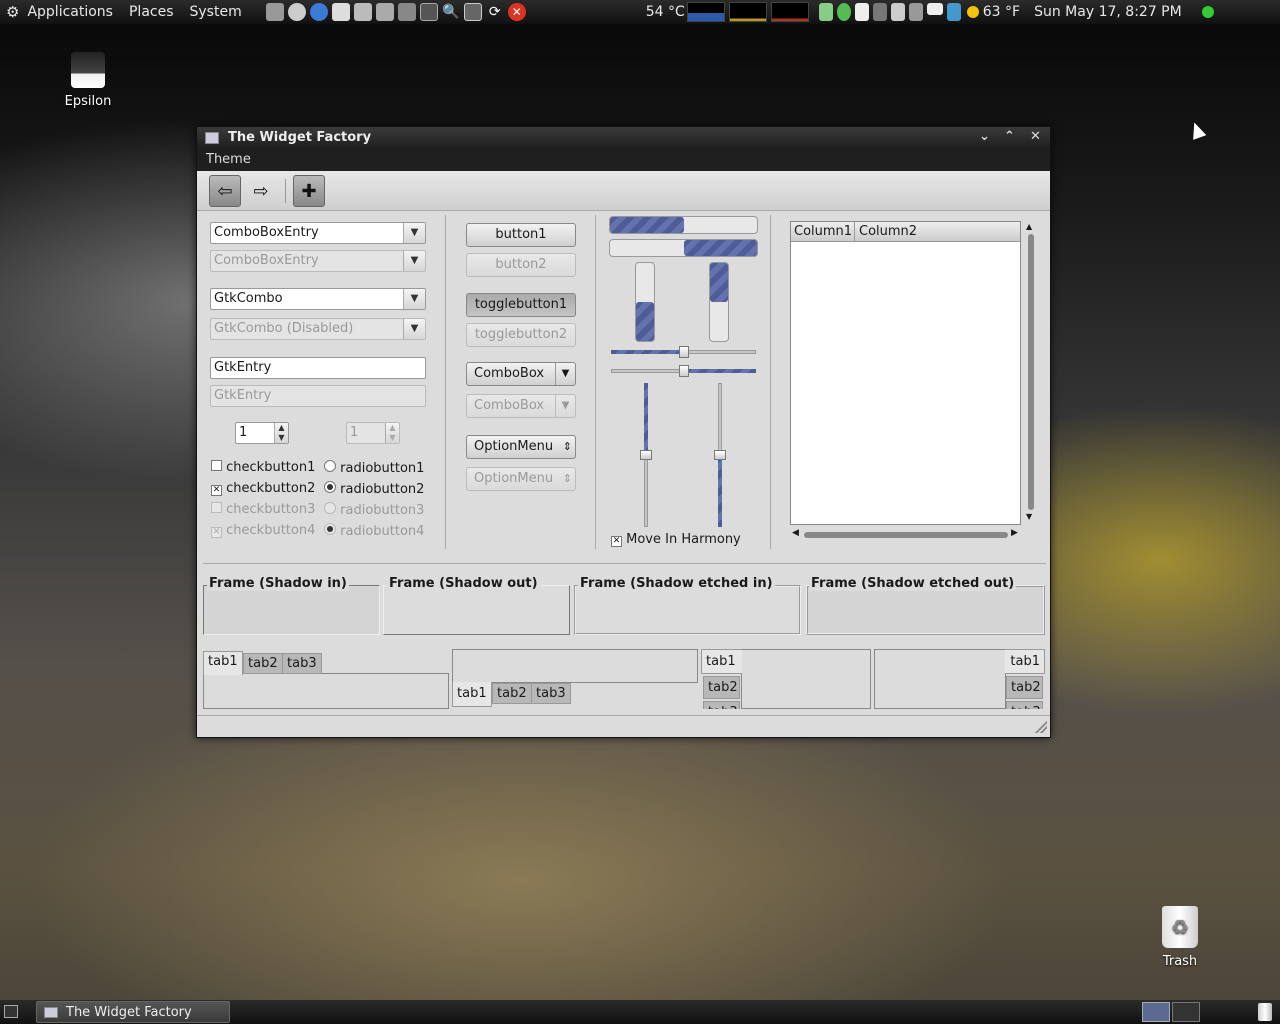 The height and width of the screenshot is (1024, 1280). Describe the element at coordinates (362, 12) in the screenshot. I see `pen-launcher-icon` at that location.